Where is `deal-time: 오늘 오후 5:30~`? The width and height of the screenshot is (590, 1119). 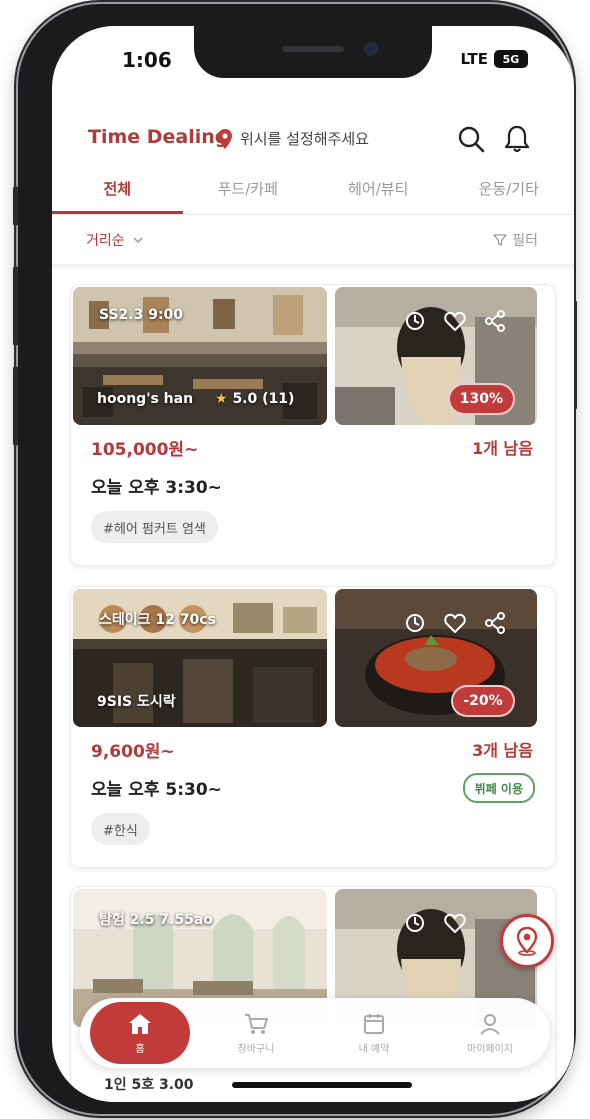
deal-time: 오늘 오후 5:30~ is located at coordinates (156, 790).